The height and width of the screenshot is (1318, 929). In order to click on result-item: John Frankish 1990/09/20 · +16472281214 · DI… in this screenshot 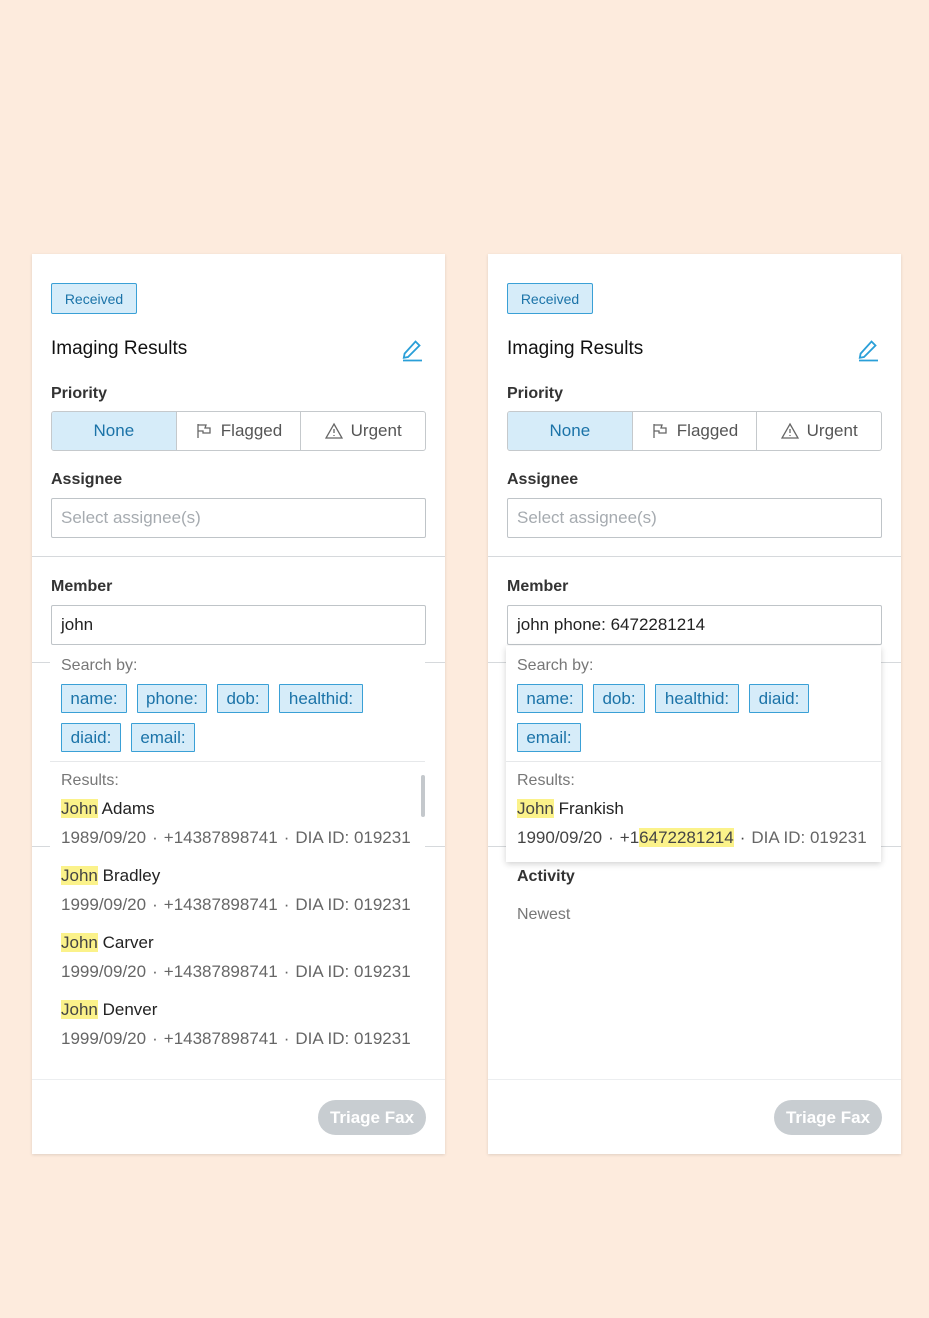, I will do `click(692, 823)`.